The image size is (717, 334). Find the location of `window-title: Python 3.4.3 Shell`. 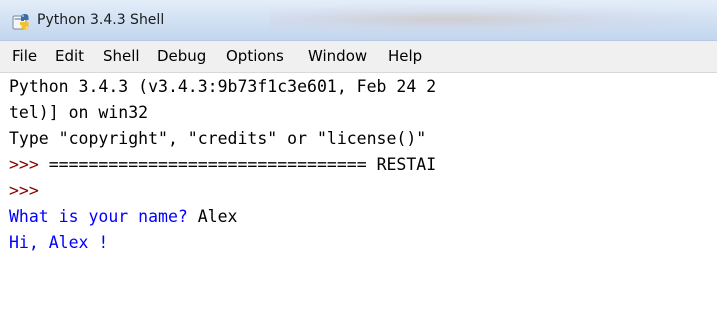

window-title: Python 3.4.3 Shell is located at coordinates (101, 20).